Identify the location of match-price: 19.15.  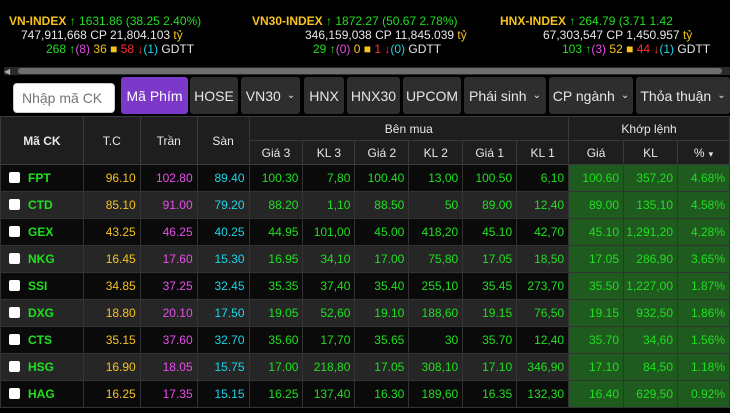
(596, 313).